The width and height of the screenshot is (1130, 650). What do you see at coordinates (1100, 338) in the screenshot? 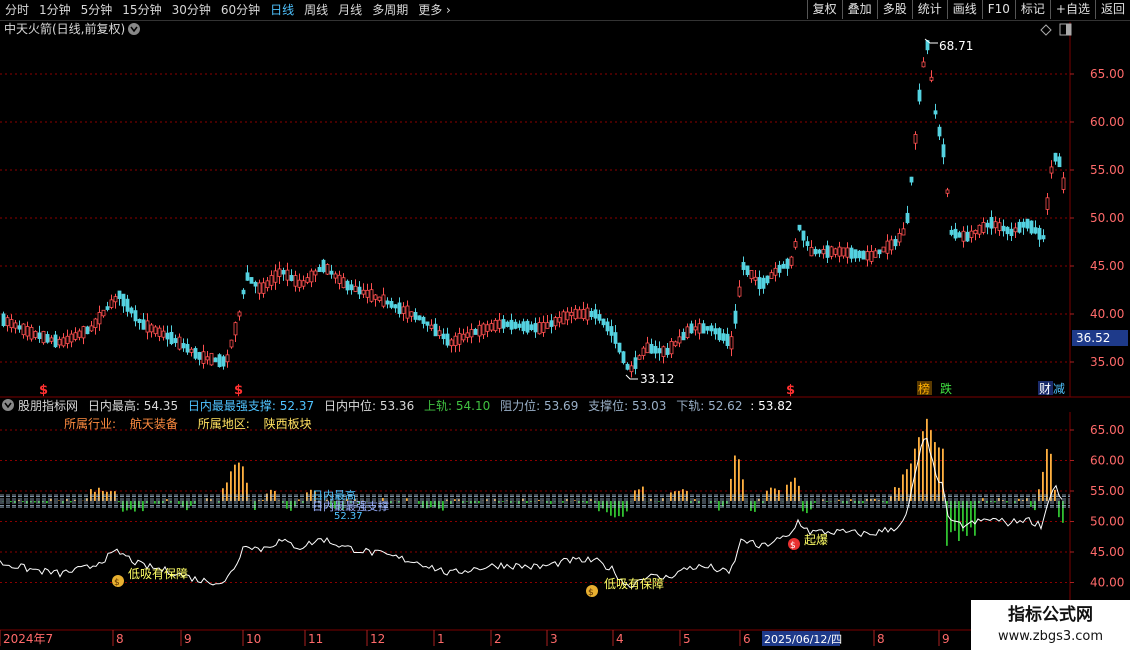
I see `current-price-badge: 36.52` at bounding box center [1100, 338].